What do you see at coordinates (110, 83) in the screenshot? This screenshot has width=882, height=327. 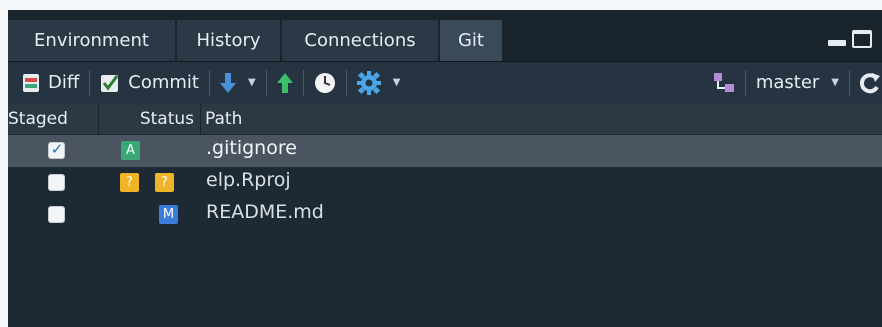 I see `commit-icon` at bounding box center [110, 83].